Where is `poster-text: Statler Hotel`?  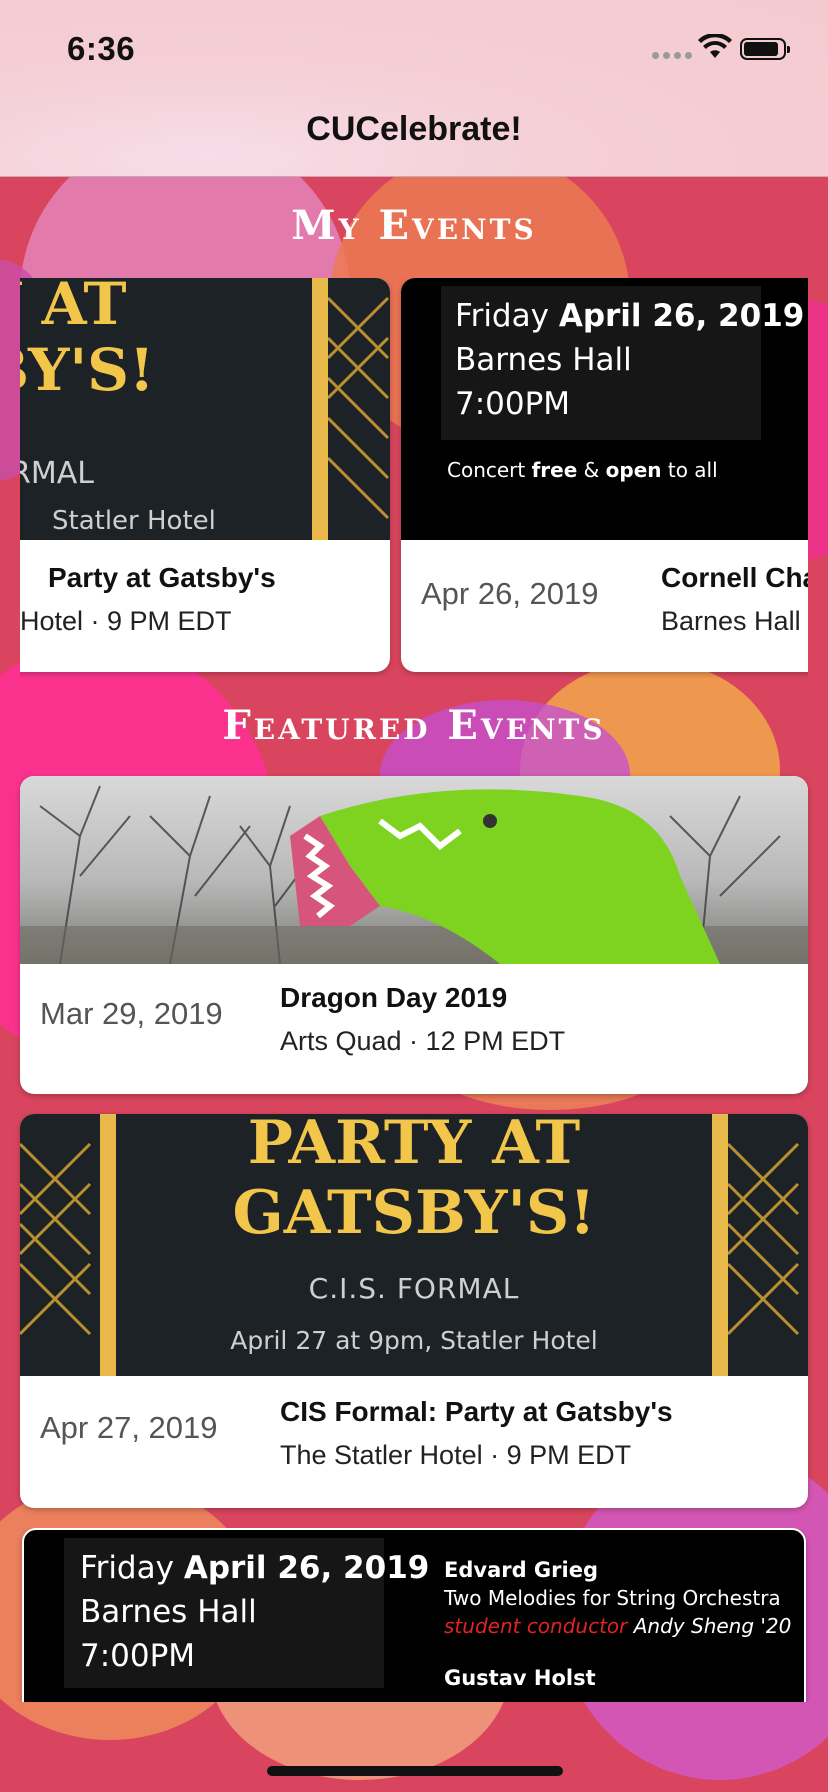
poster-text: Statler Hotel is located at coordinates (134, 521).